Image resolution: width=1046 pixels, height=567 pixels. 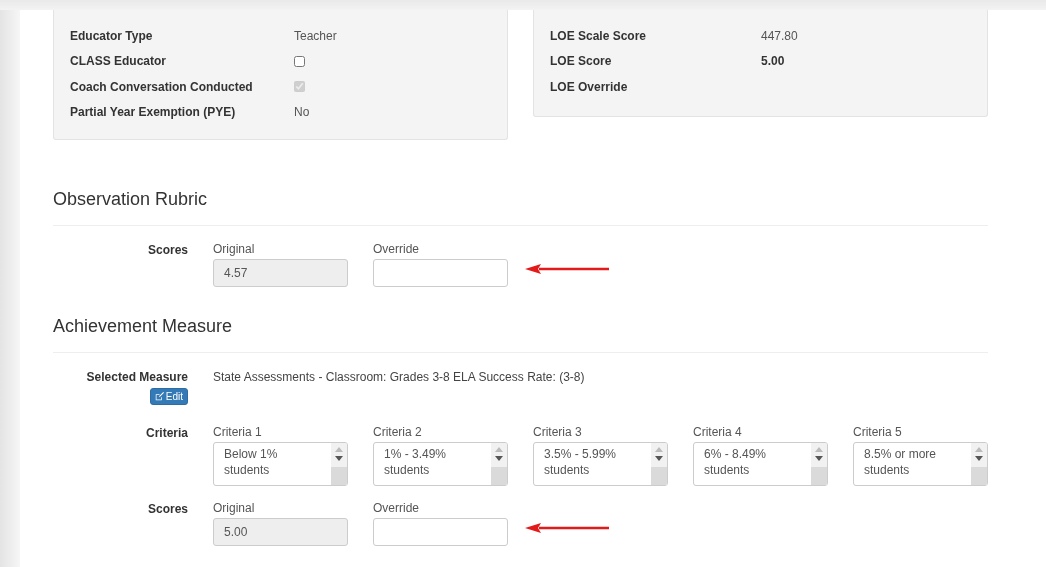 What do you see at coordinates (315, 35) in the screenshot?
I see `field-value: Teacher` at bounding box center [315, 35].